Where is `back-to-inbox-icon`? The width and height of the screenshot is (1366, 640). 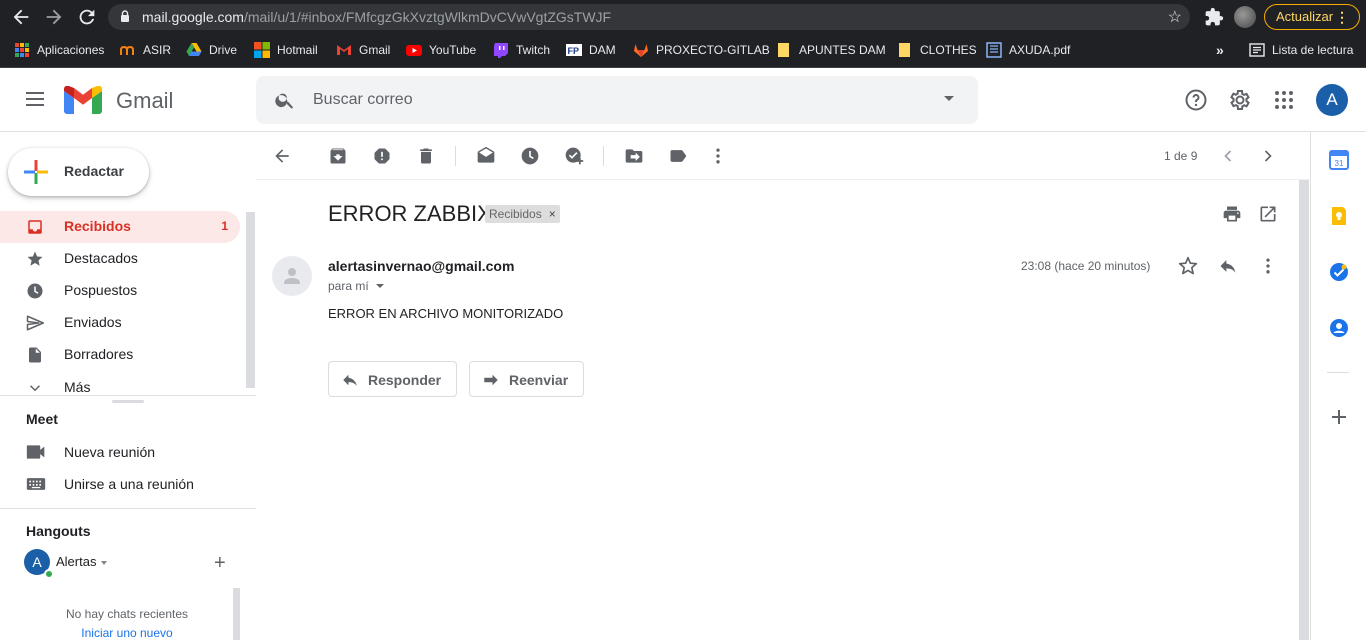
back-to-inbox-icon is located at coordinates (282, 156).